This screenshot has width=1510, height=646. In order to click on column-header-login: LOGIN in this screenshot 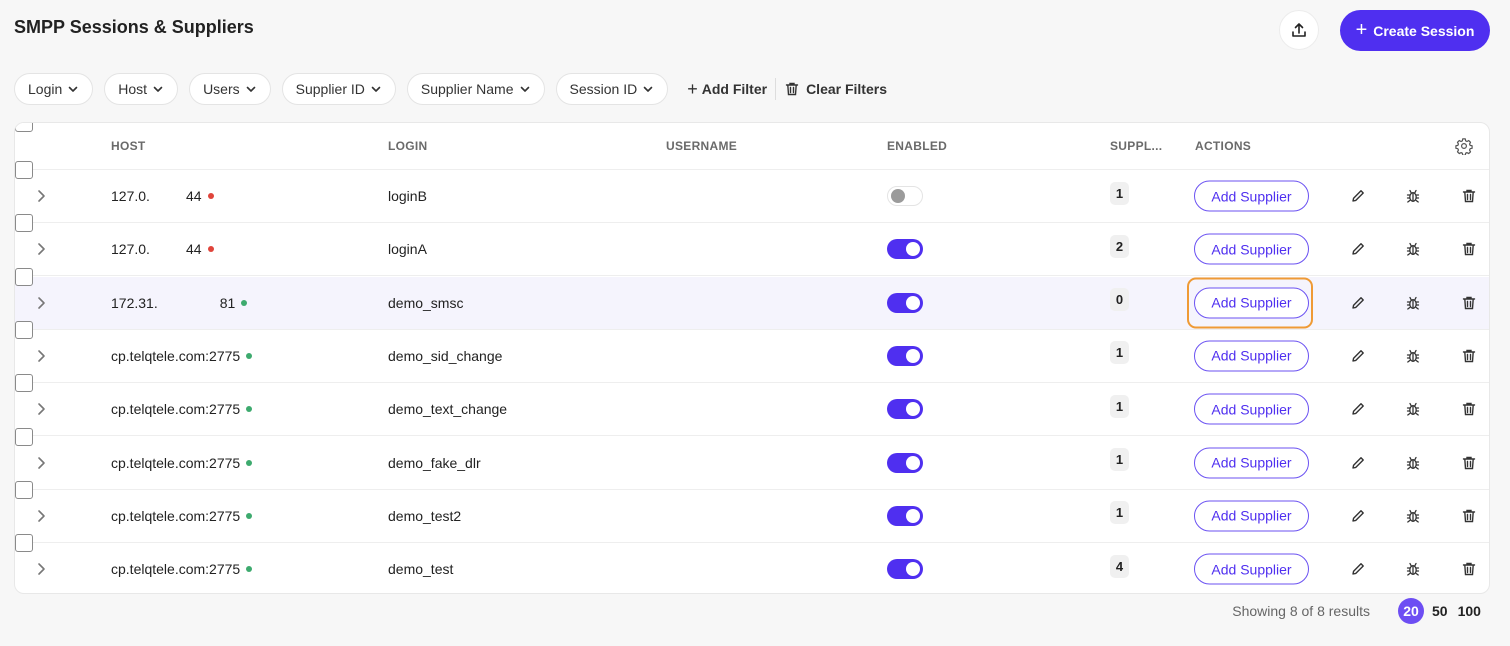, I will do `click(408, 146)`.